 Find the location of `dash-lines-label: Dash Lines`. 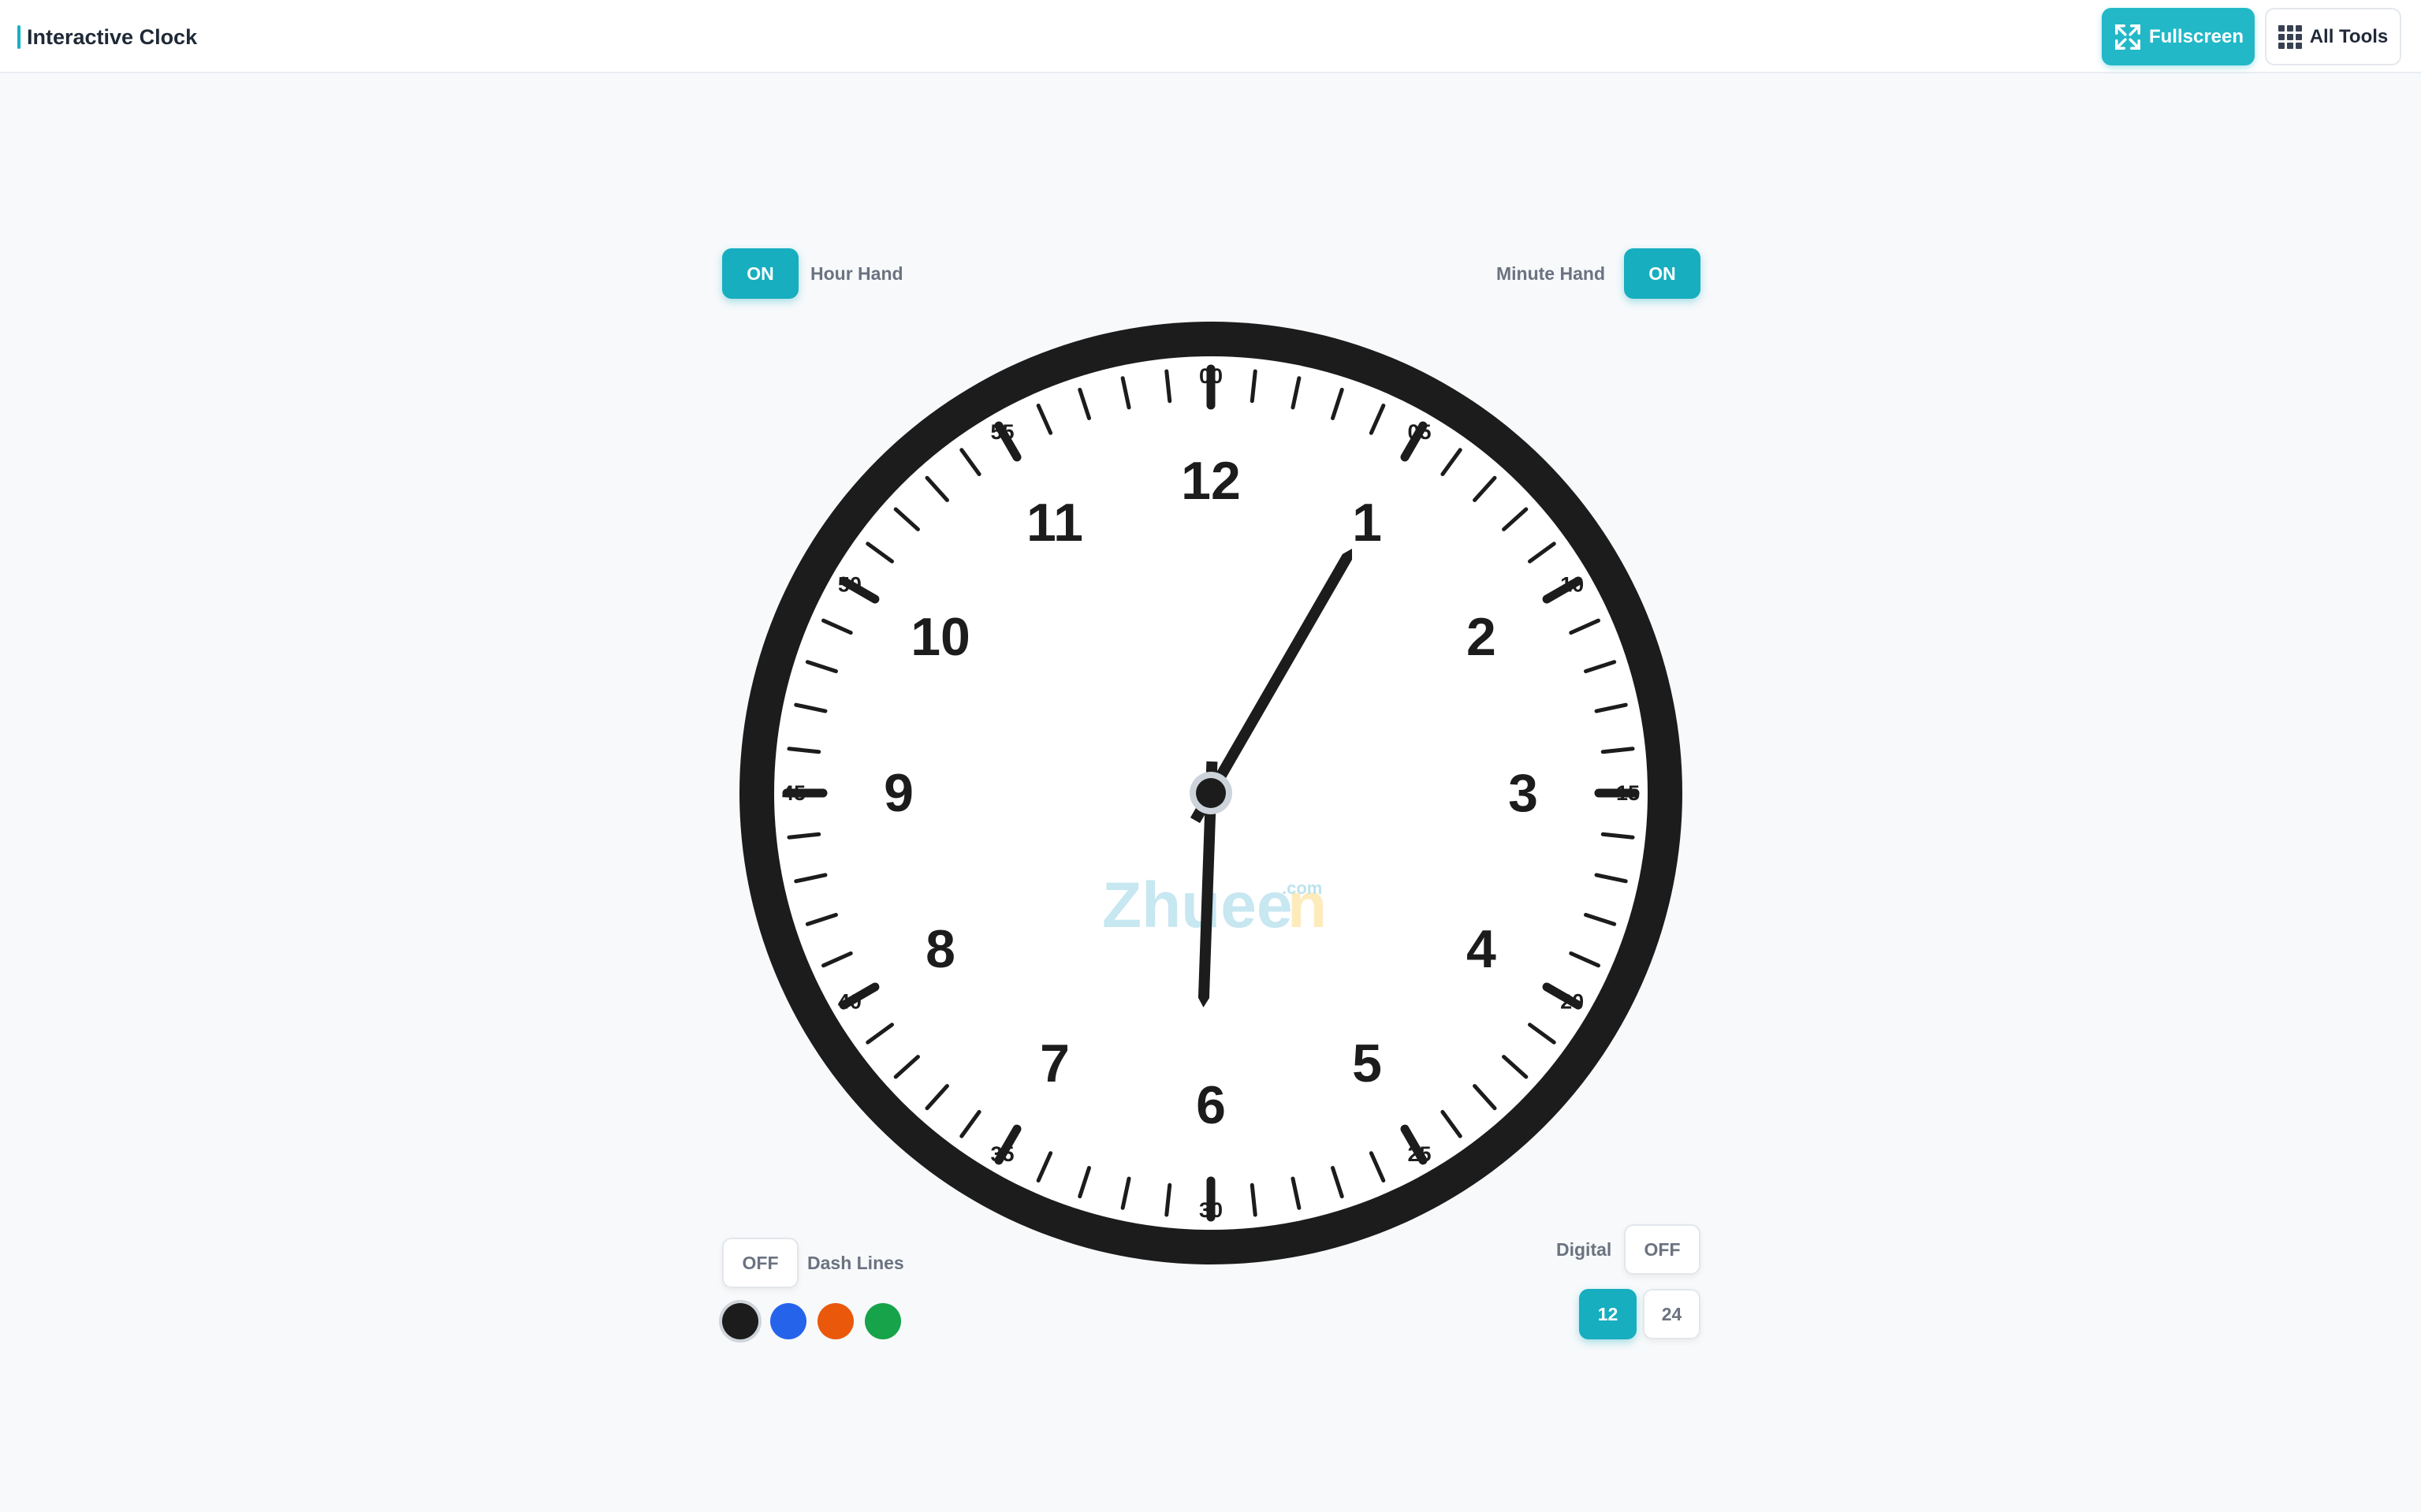

dash-lines-label: Dash Lines is located at coordinates (855, 1263).